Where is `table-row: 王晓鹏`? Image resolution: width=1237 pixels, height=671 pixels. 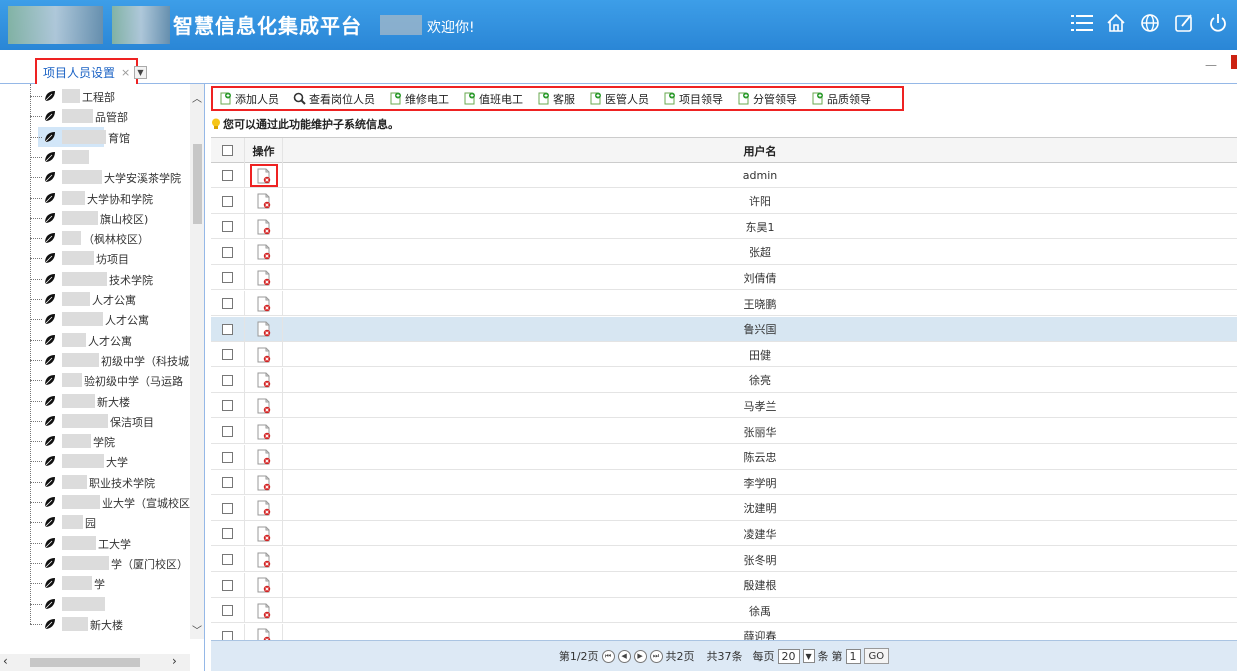
table-row: 王晓鹏 is located at coordinates (724, 303).